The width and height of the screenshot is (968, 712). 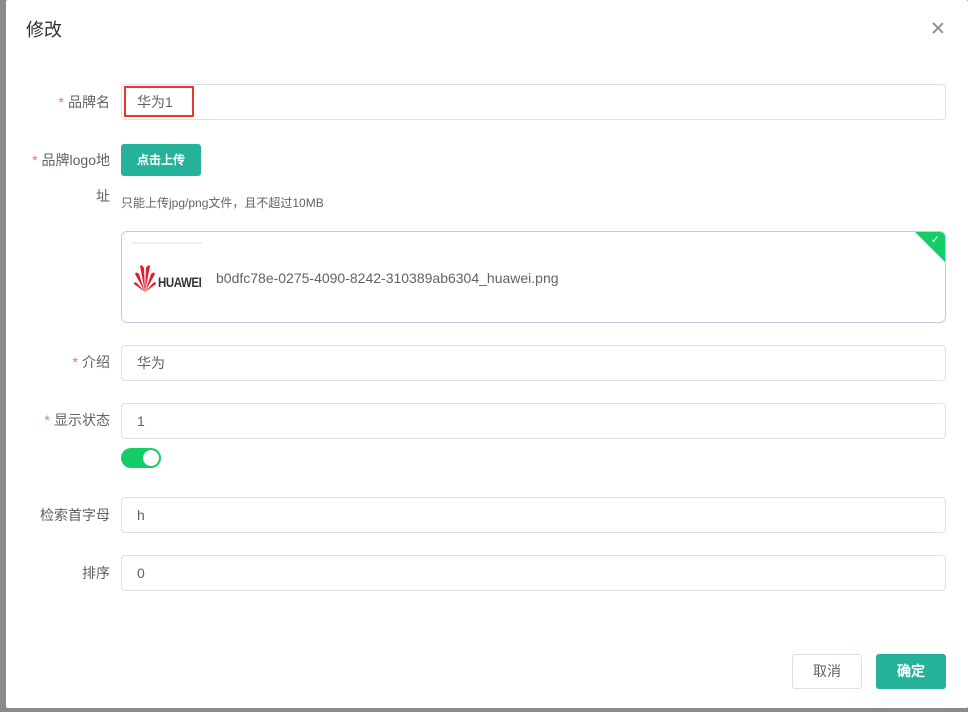 I want to click on file-thumbnail: HUAWEI, so click(x=167, y=278).